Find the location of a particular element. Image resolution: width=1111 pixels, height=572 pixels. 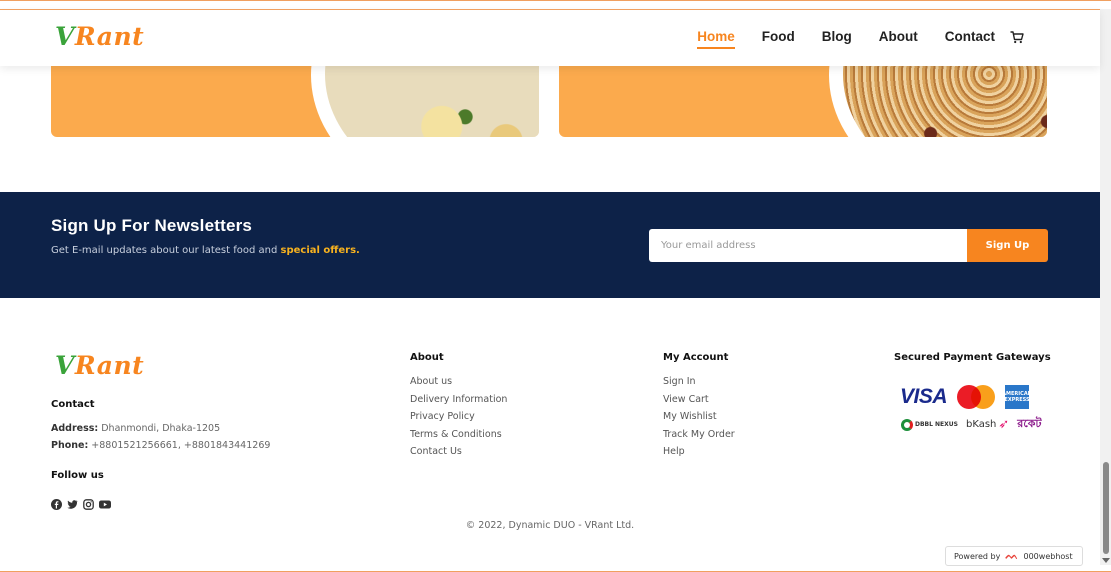

powered-by-brand: 000webhost is located at coordinates (1048, 556).